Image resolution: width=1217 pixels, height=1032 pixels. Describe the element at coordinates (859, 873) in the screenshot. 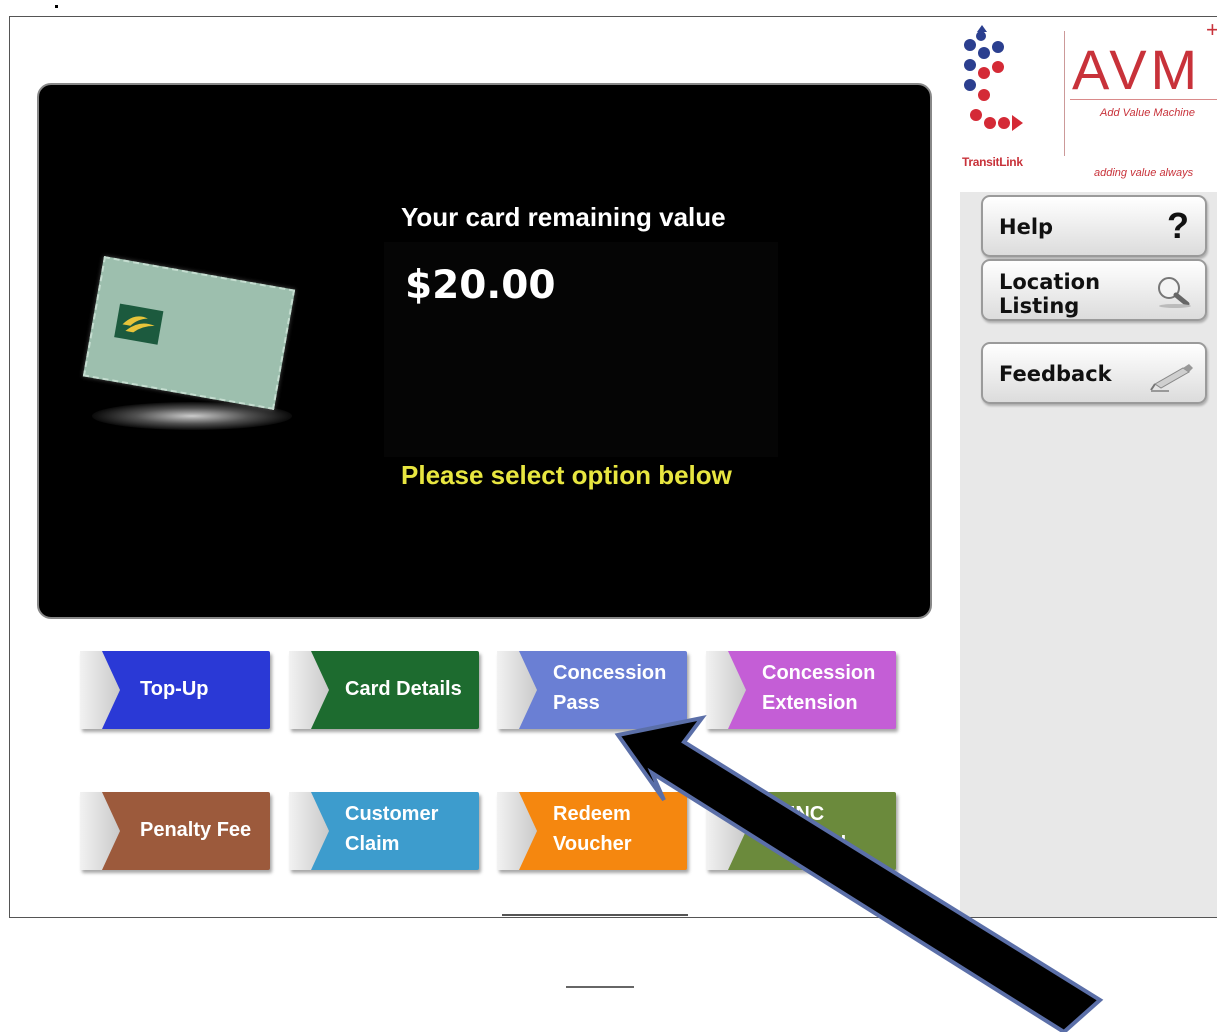

I see `annotation-arrow-icon` at that location.